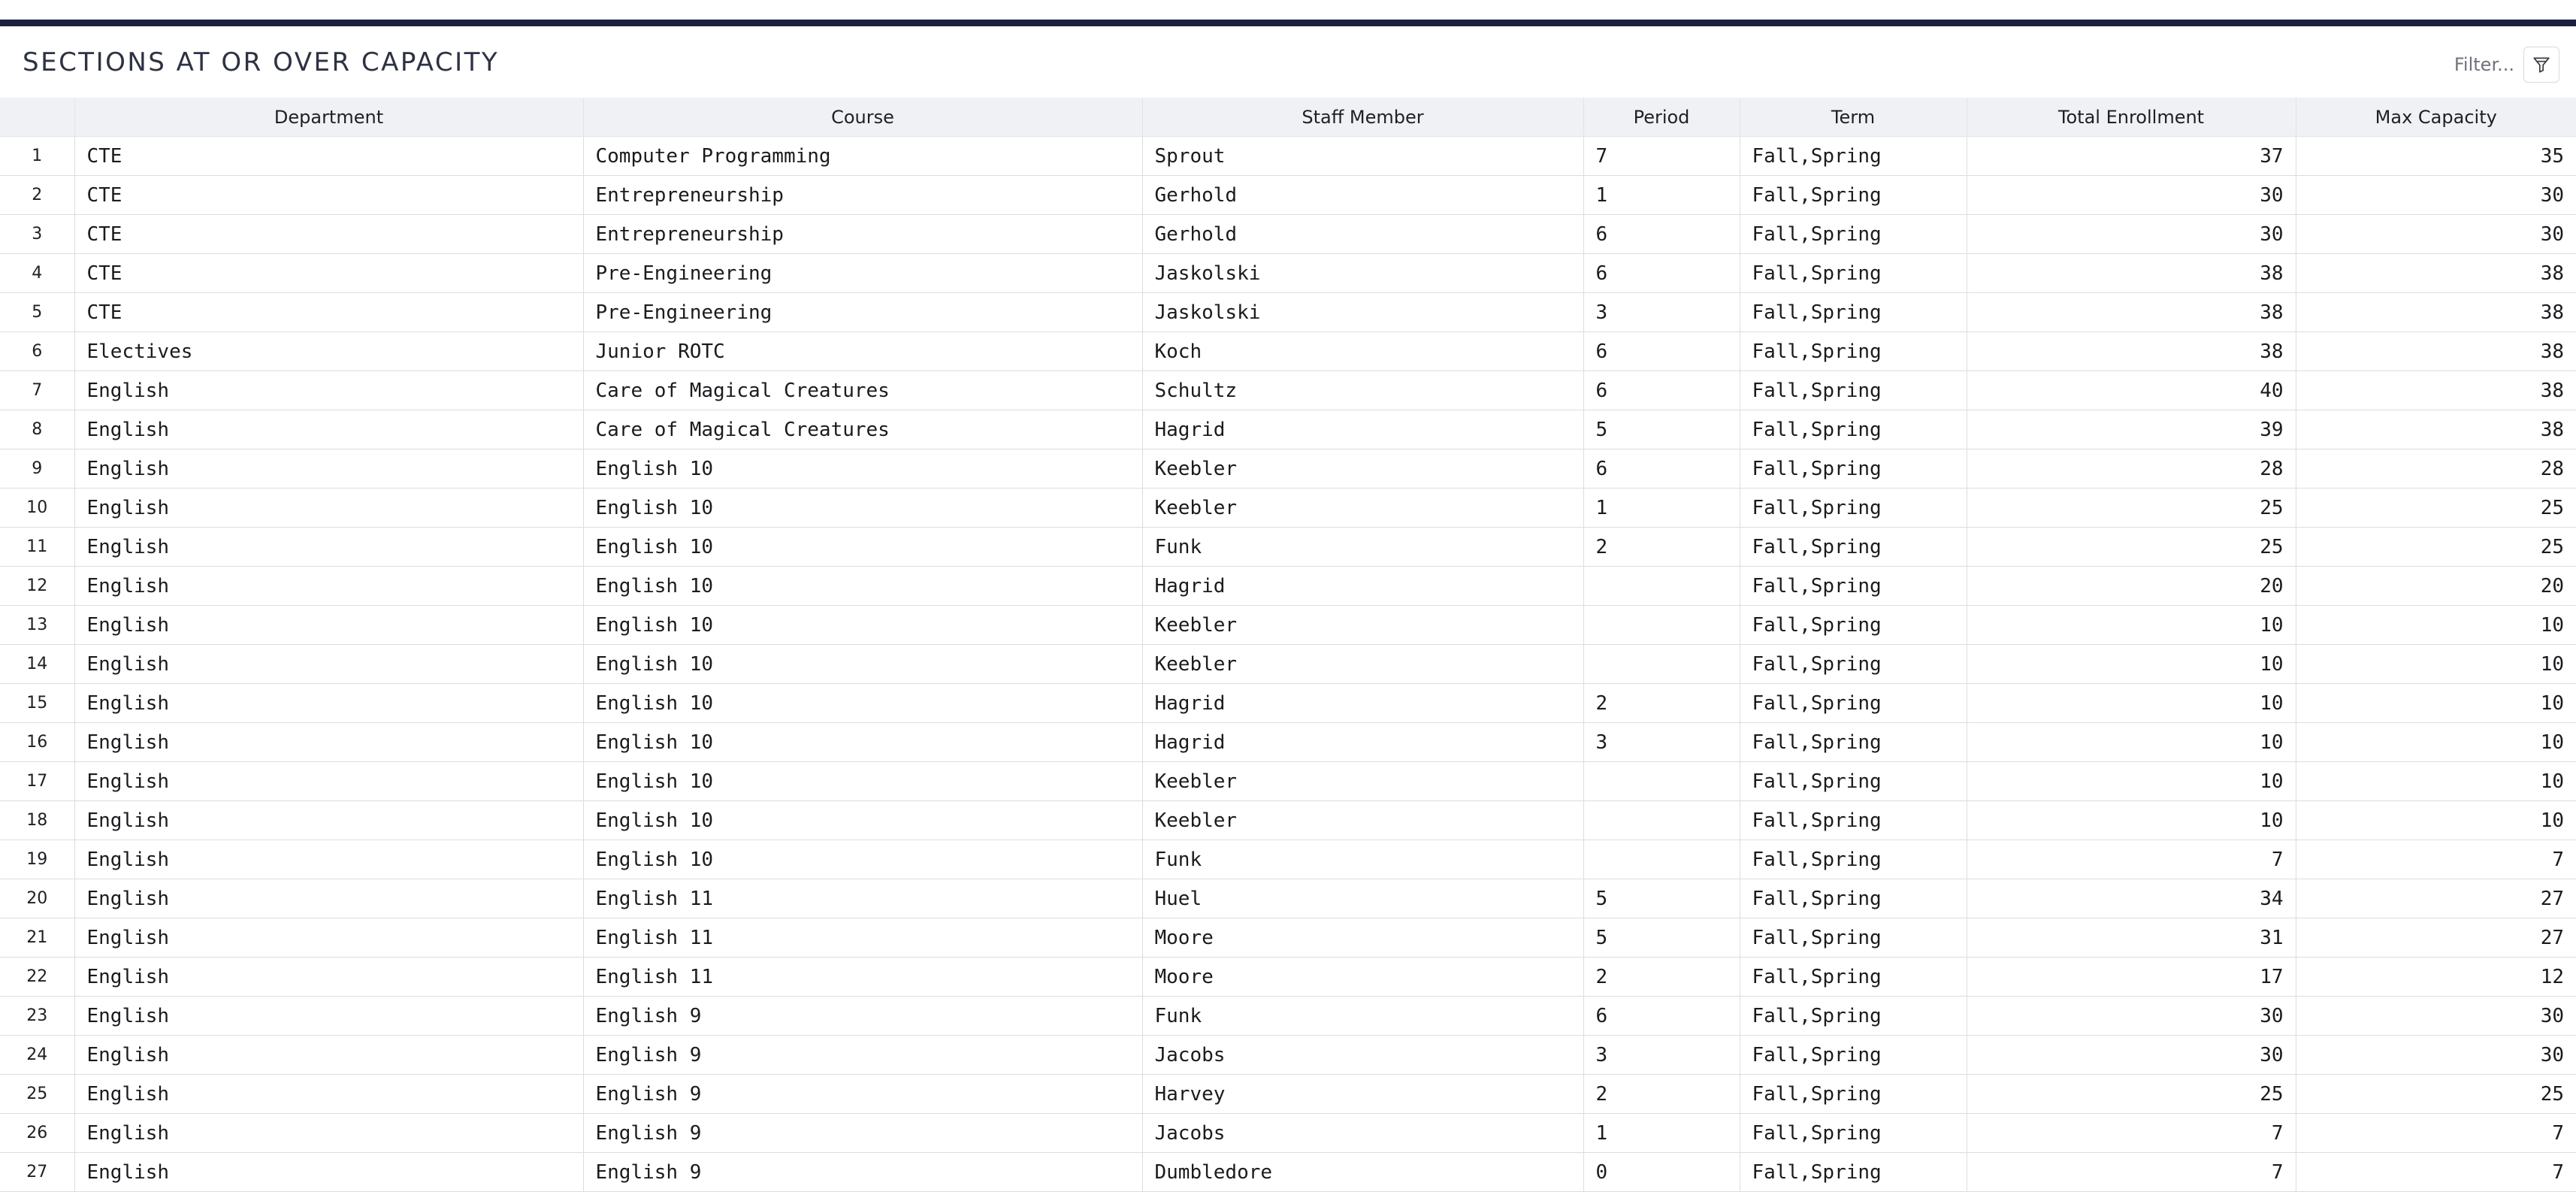  Describe the element at coordinates (37, 742) in the screenshot. I see `row-number-cell: 16` at that location.